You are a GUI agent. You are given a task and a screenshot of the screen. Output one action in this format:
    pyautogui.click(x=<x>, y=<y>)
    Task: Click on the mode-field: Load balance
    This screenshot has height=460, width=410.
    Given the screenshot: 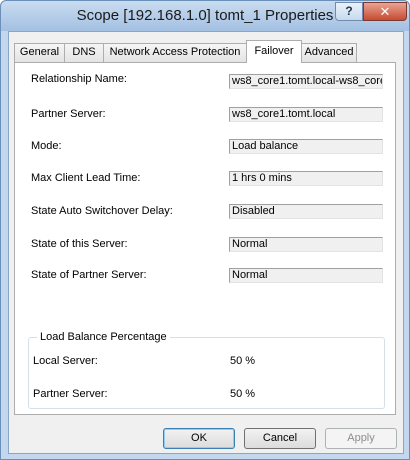 What is the action you would take?
    pyautogui.click(x=306, y=146)
    